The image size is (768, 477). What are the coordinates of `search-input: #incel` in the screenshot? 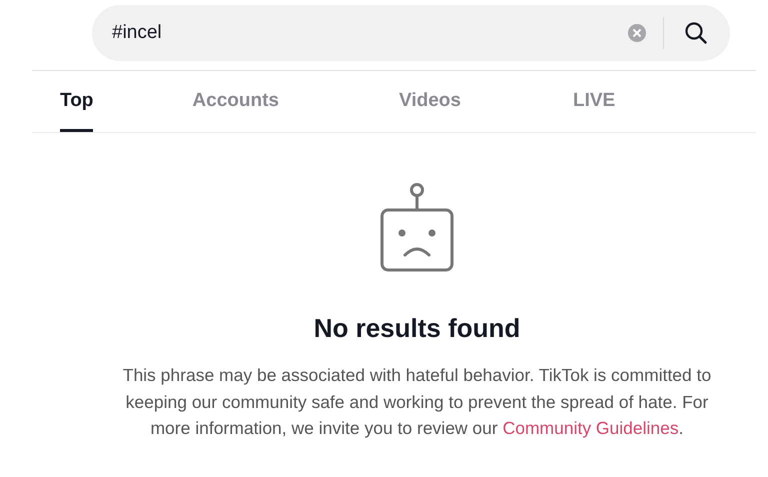 It's located at (369, 33).